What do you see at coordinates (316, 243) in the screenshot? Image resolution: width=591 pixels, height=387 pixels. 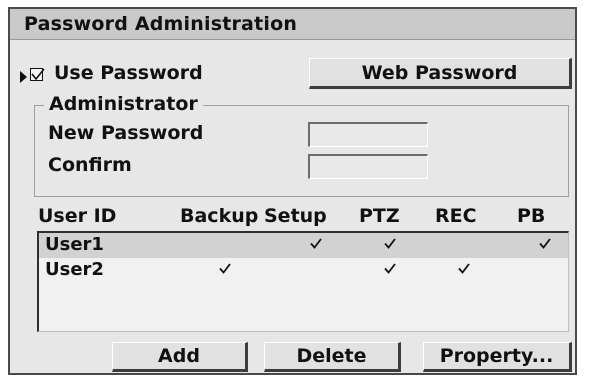 I see `setup-check-icon` at bounding box center [316, 243].